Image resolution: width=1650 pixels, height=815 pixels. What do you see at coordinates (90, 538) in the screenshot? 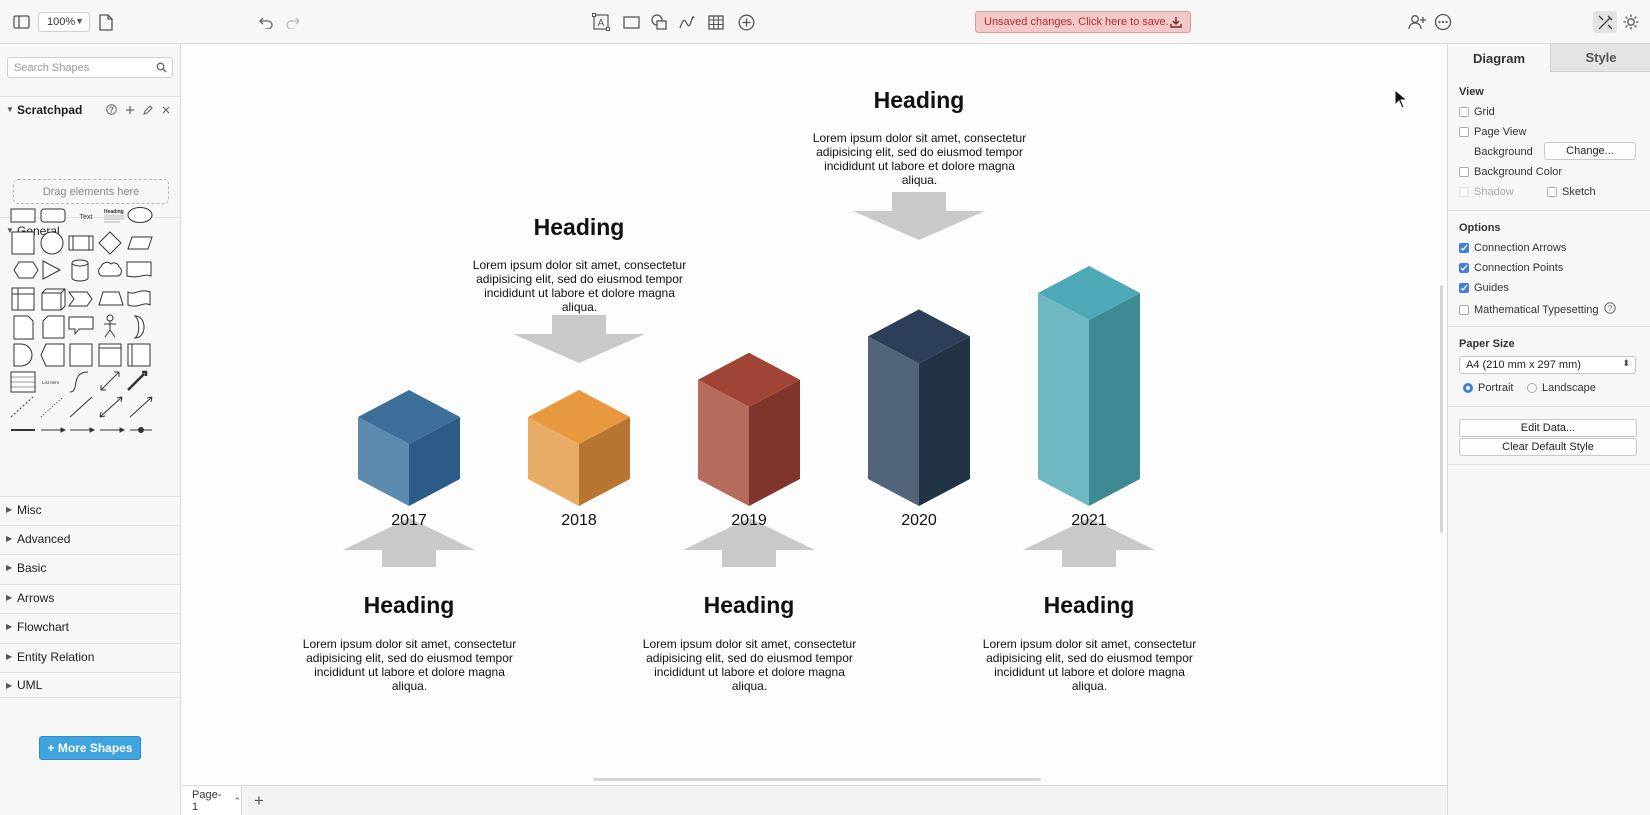
I see `section-advanced: ▶ Advanced` at bounding box center [90, 538].